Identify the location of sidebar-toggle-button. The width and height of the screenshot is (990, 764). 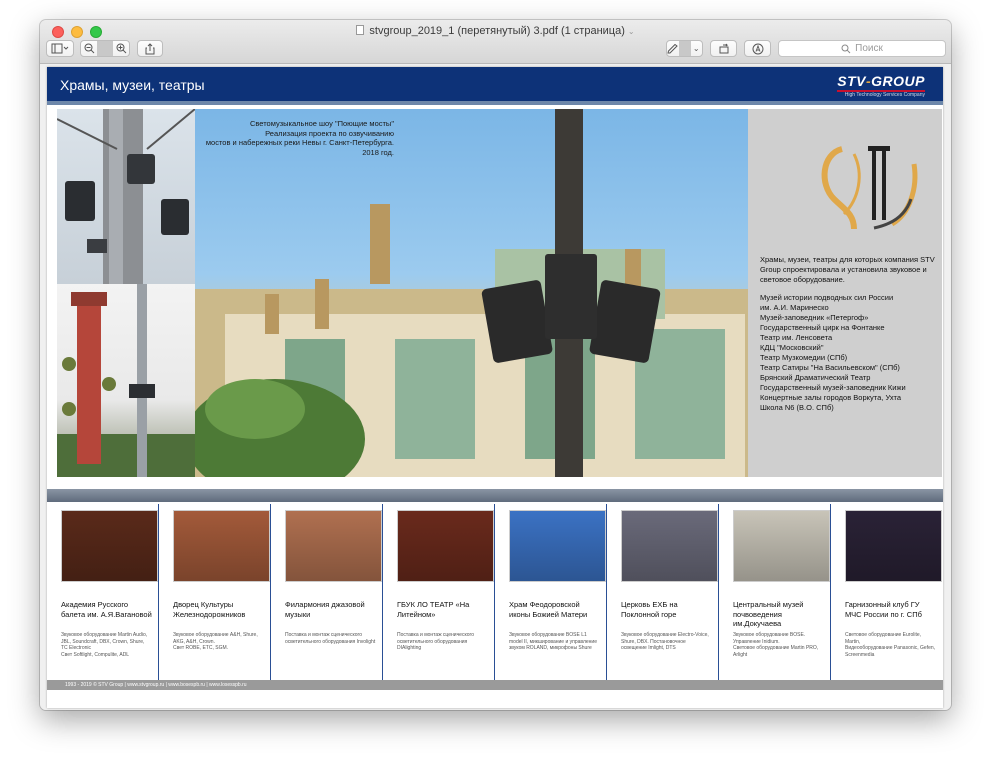
(60, 48).